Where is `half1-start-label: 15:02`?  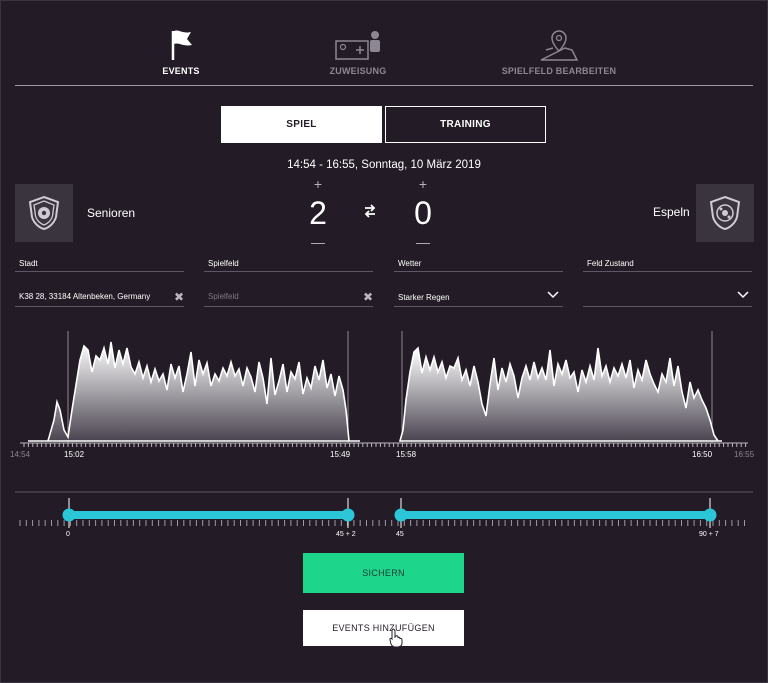
half1-start-label: 15:02 is located at coordinates (74, 454).